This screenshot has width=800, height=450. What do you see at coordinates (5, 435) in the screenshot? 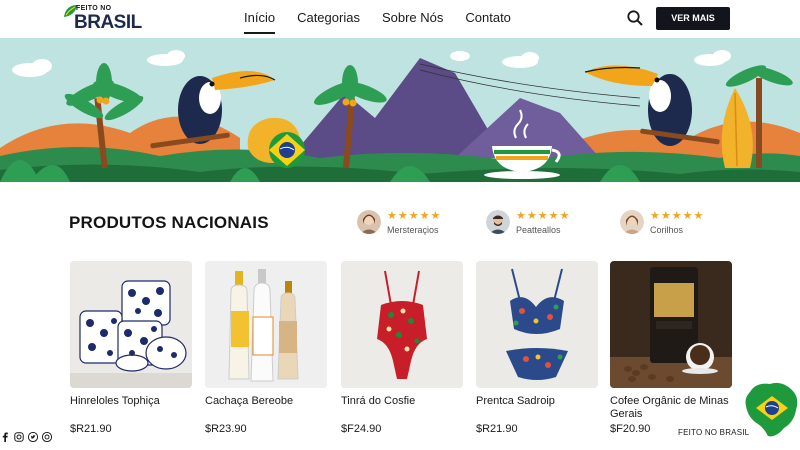
I see `facebook-icon` at bounding box center [5, 435].